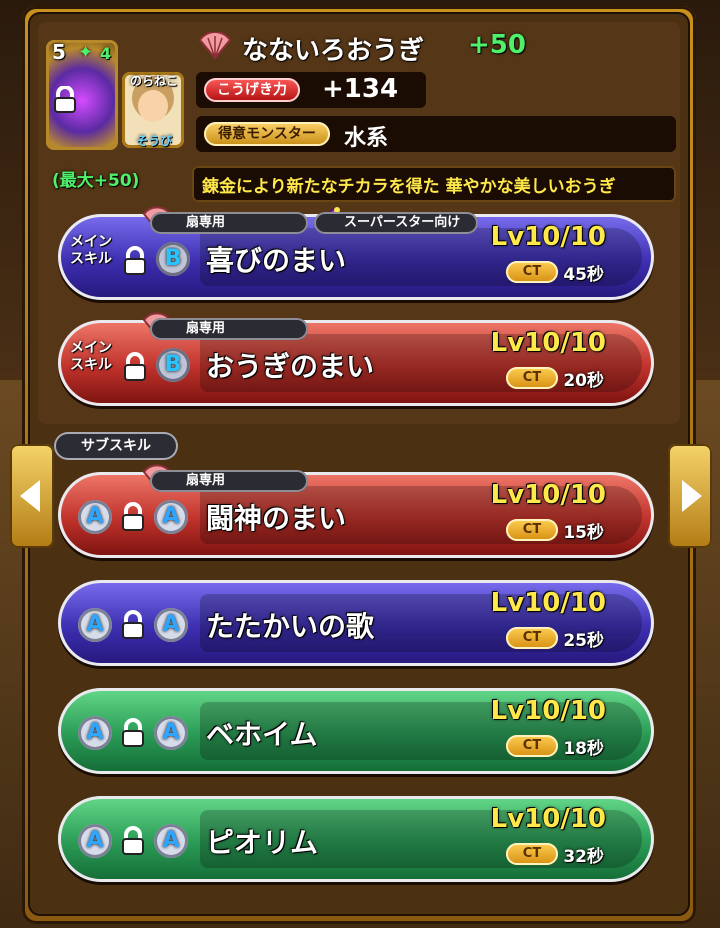 The height and width of the screenshot is (928, 720). I want to click on chevron-left-icon, so click(30, 496).